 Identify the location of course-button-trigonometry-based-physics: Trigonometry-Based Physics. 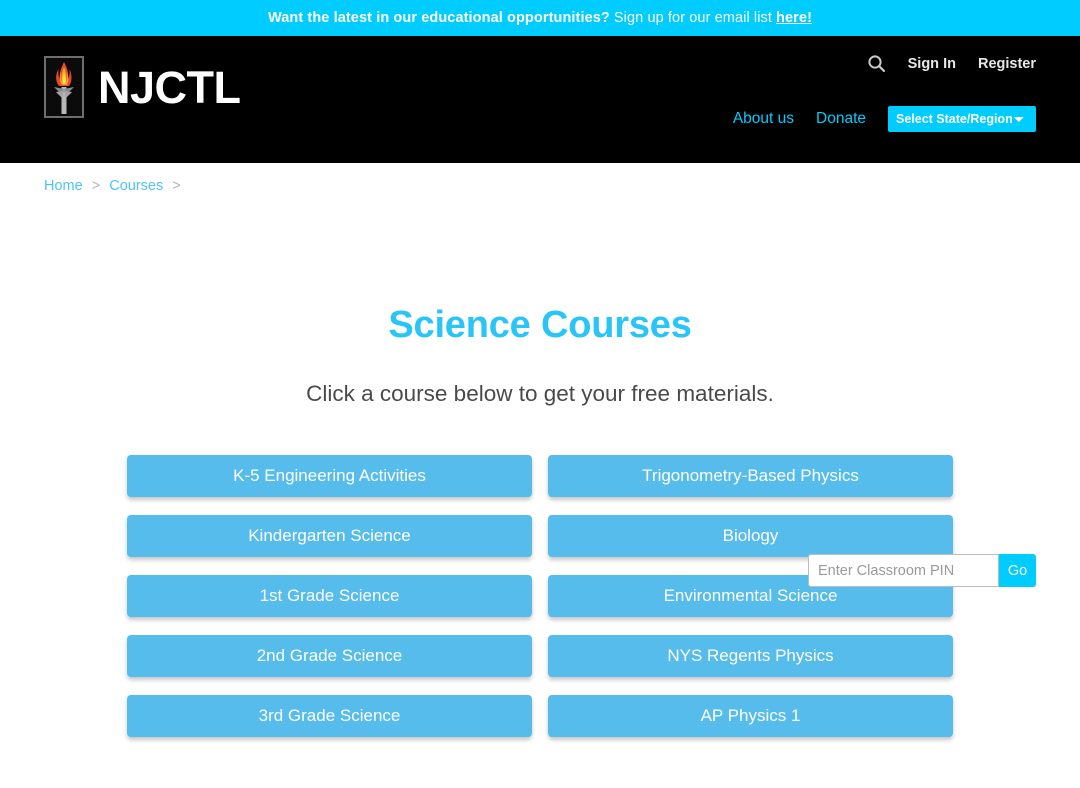
(750, 476).